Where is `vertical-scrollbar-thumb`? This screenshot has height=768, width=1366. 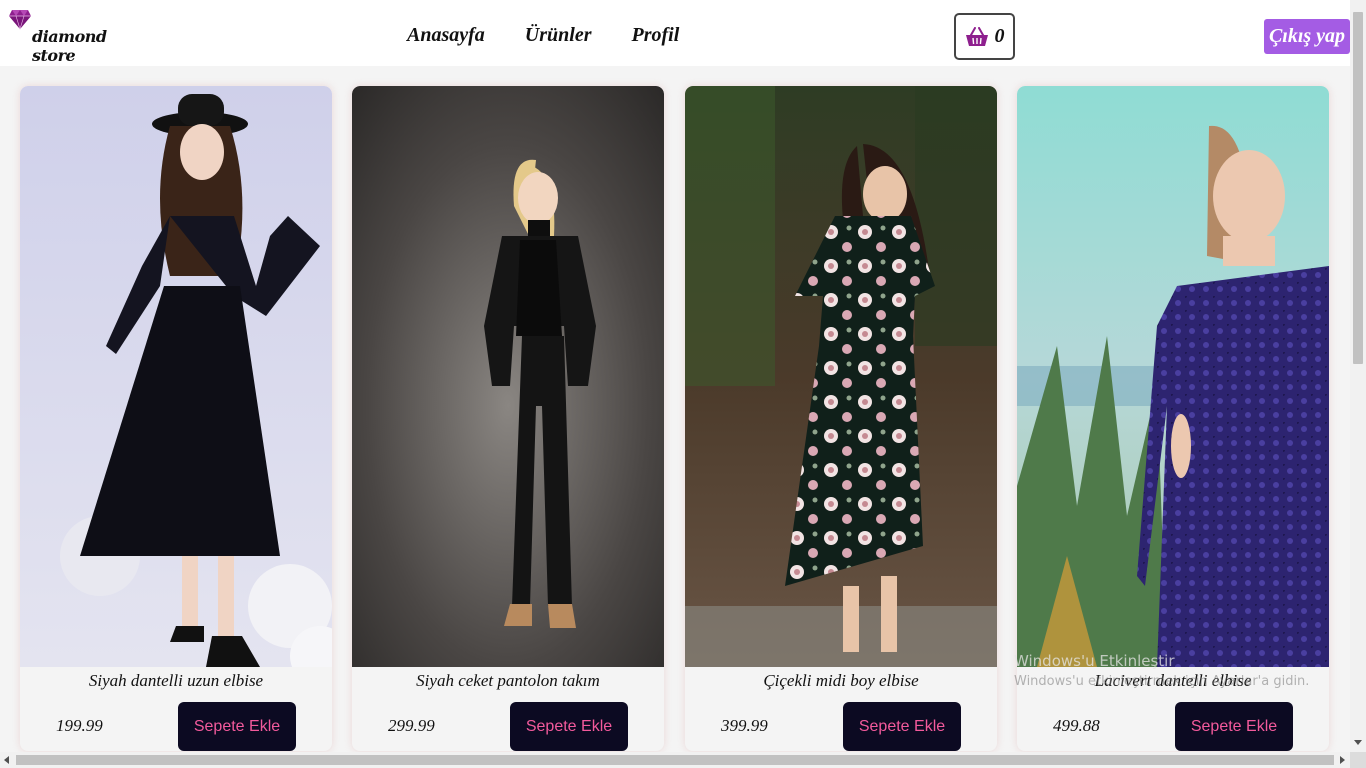 vertical-scrollbar-thumb is located at coordinates (1358, 188).